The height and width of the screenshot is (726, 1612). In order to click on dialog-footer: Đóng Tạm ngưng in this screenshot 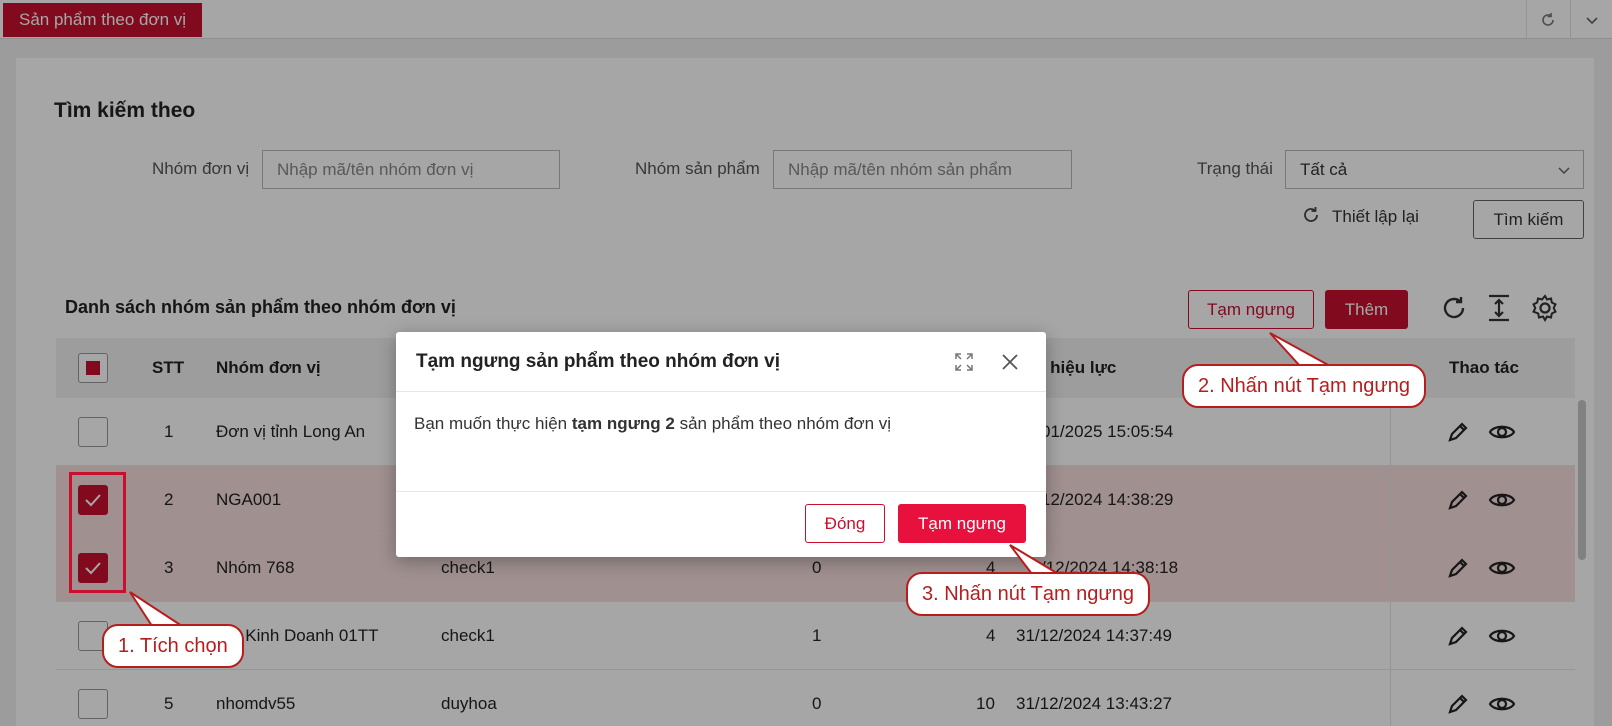, I will do `click(721, 524)`.